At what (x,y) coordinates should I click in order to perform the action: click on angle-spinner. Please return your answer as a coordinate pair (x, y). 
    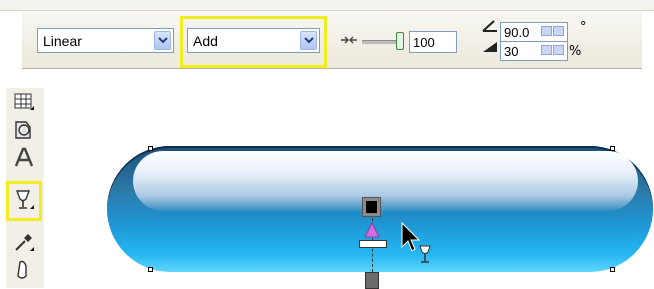
    Looking at the image, I should click on (553, 30).